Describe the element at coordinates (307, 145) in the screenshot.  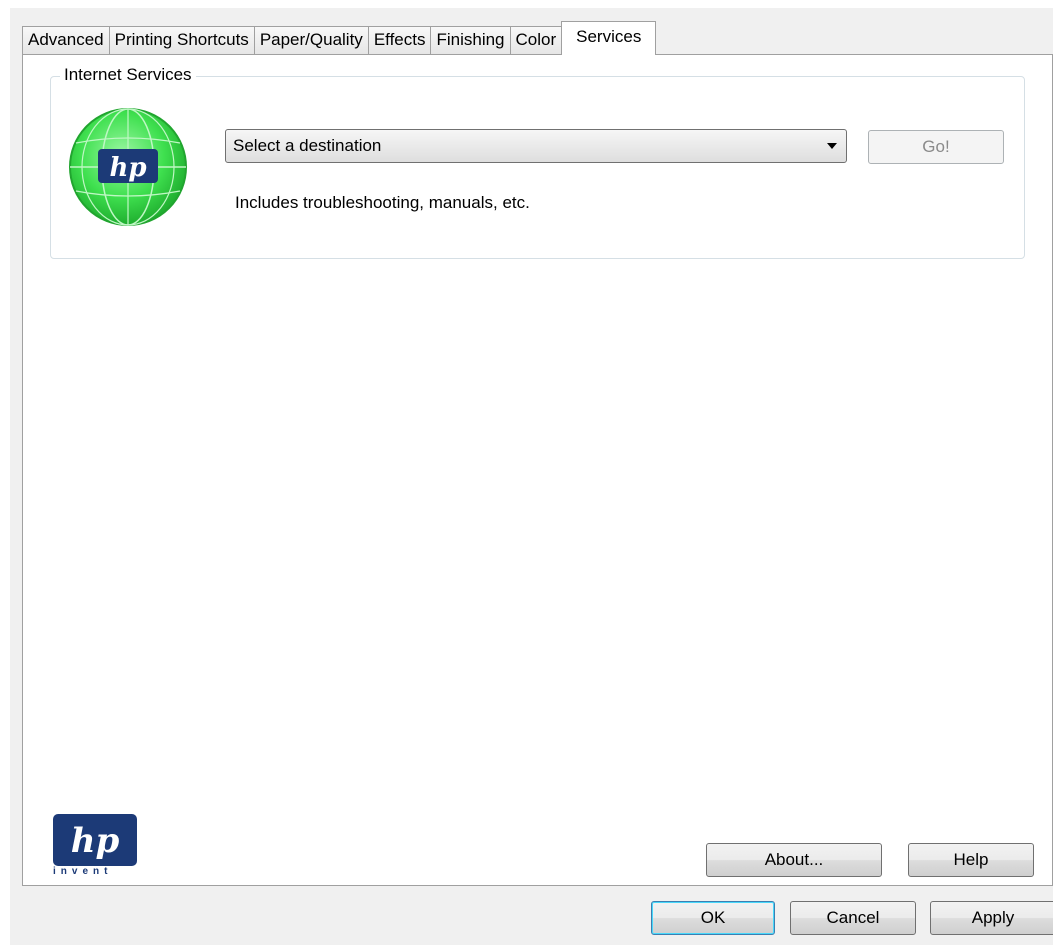
I see `destination-select-value: Select a destination` at that location.